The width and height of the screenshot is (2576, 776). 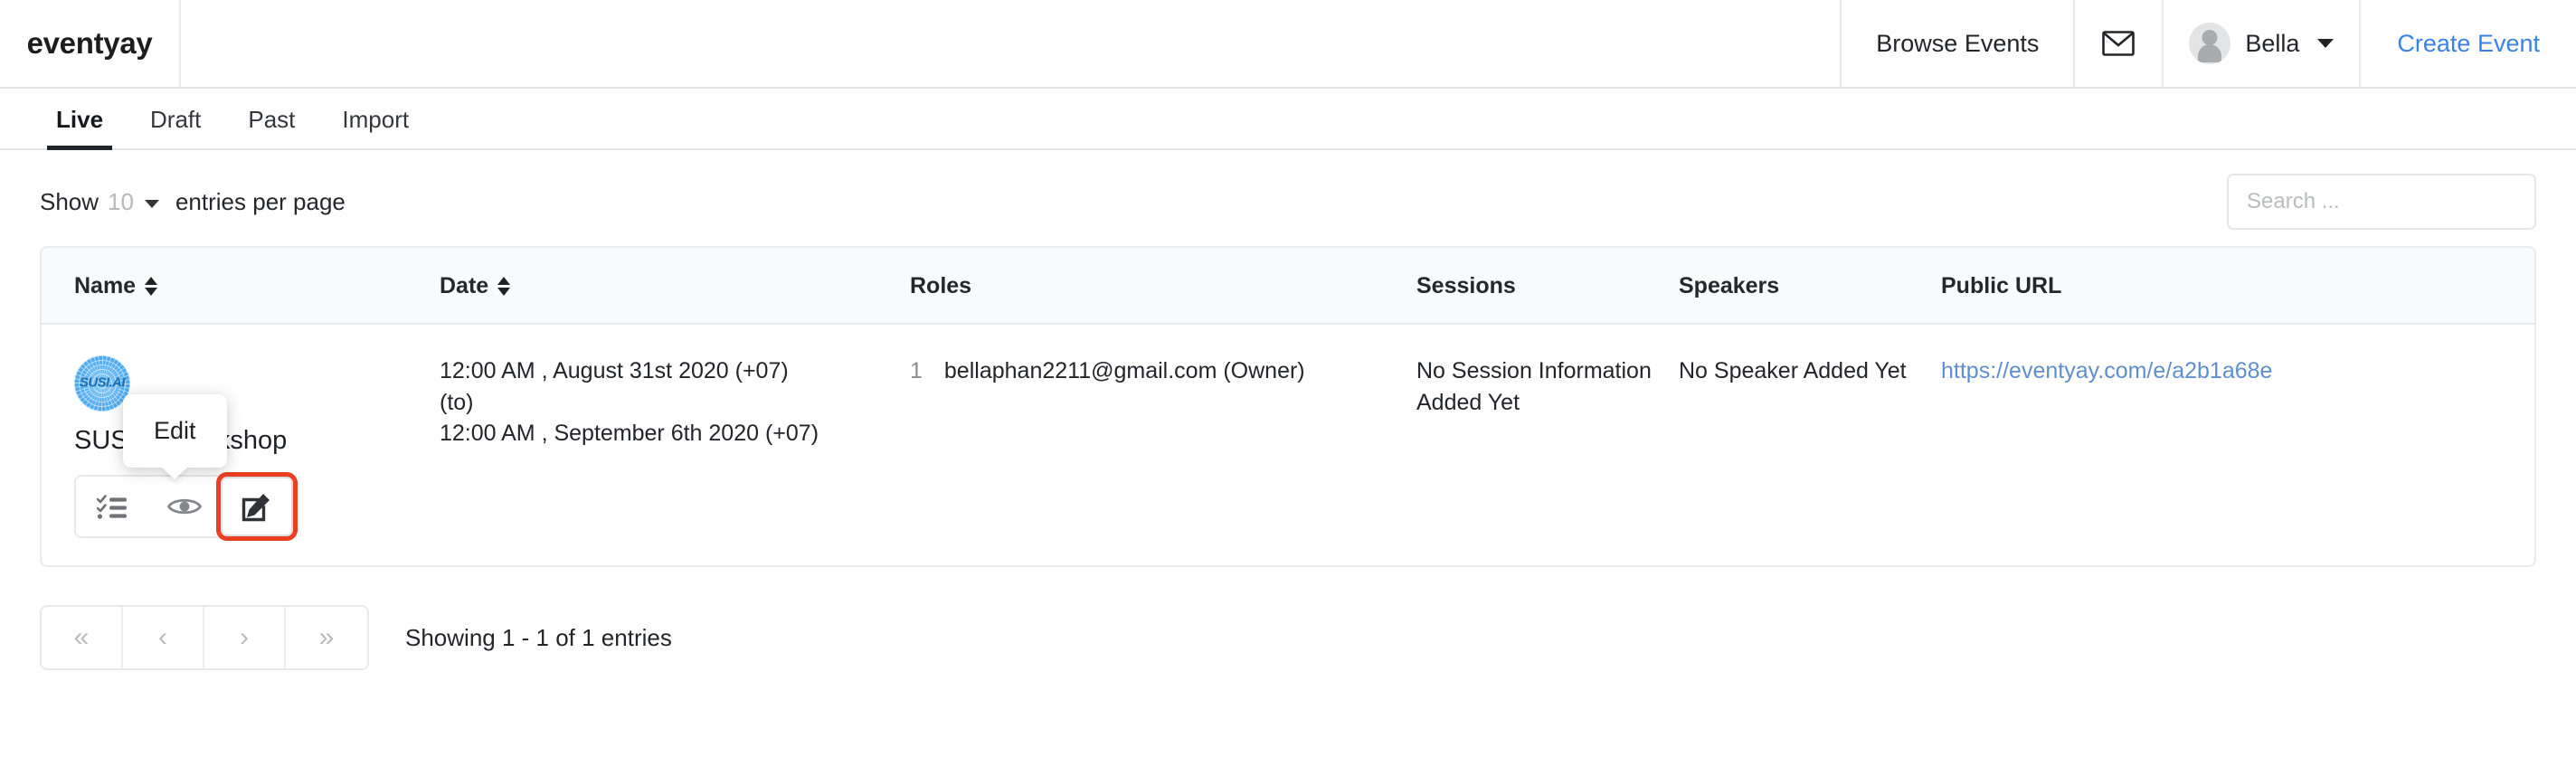 What do you see at coordinates (1010, 44) in the screenshot?
I see `navbar-spacer` at bounding box center [1010, 44].